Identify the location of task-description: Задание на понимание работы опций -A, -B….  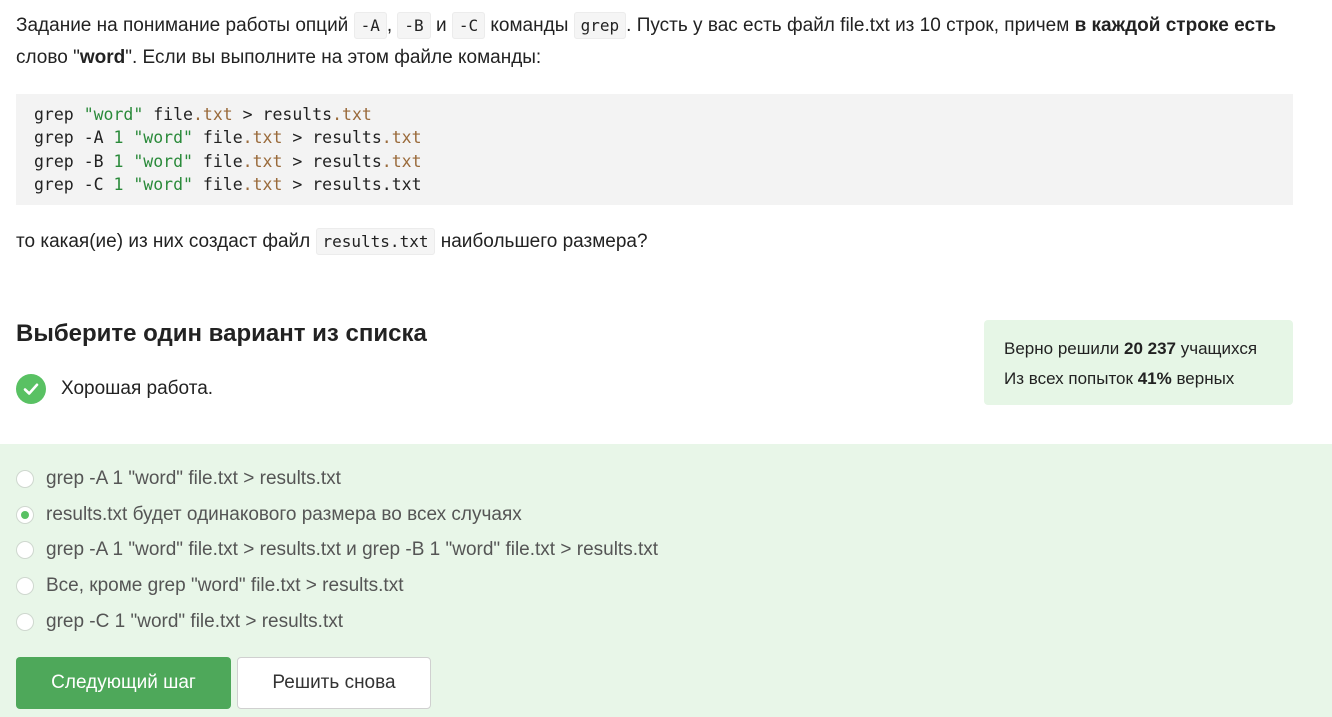
(656, 42).